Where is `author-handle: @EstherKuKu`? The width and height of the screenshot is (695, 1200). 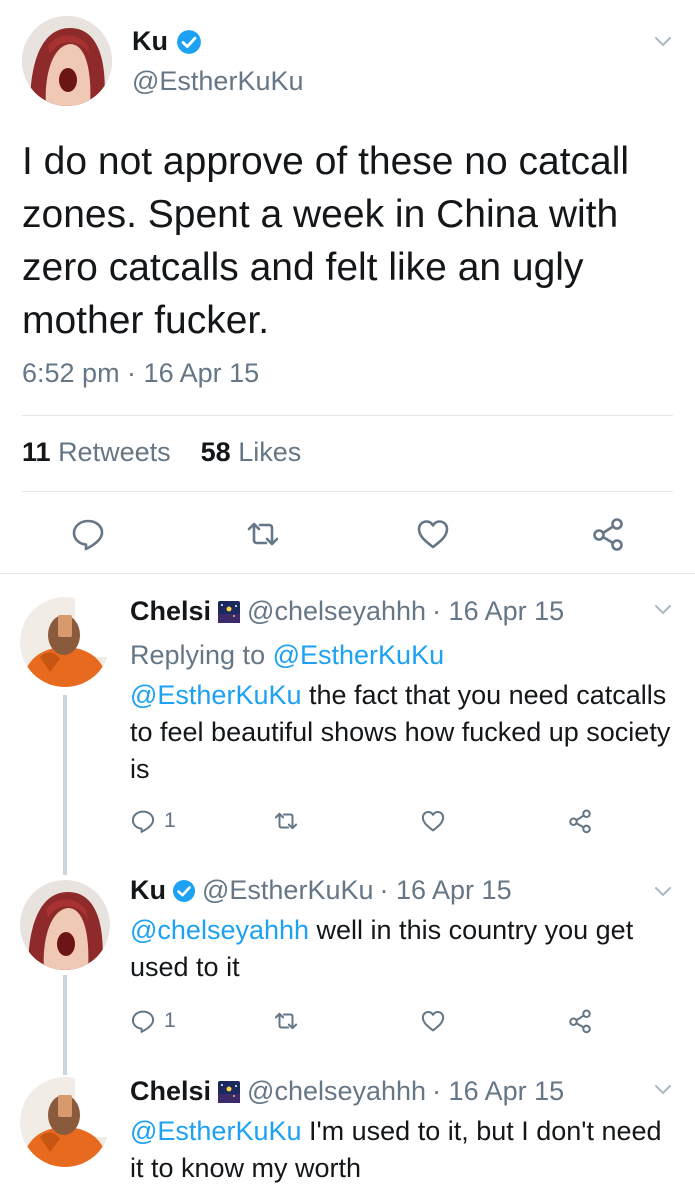
author-handle: @EstherKuKu is located at coordinates (218, 81).